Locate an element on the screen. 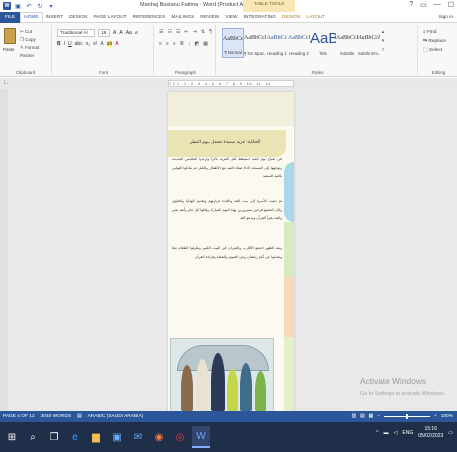  zoom-out-icon: − is located at coordinates (378, 416).